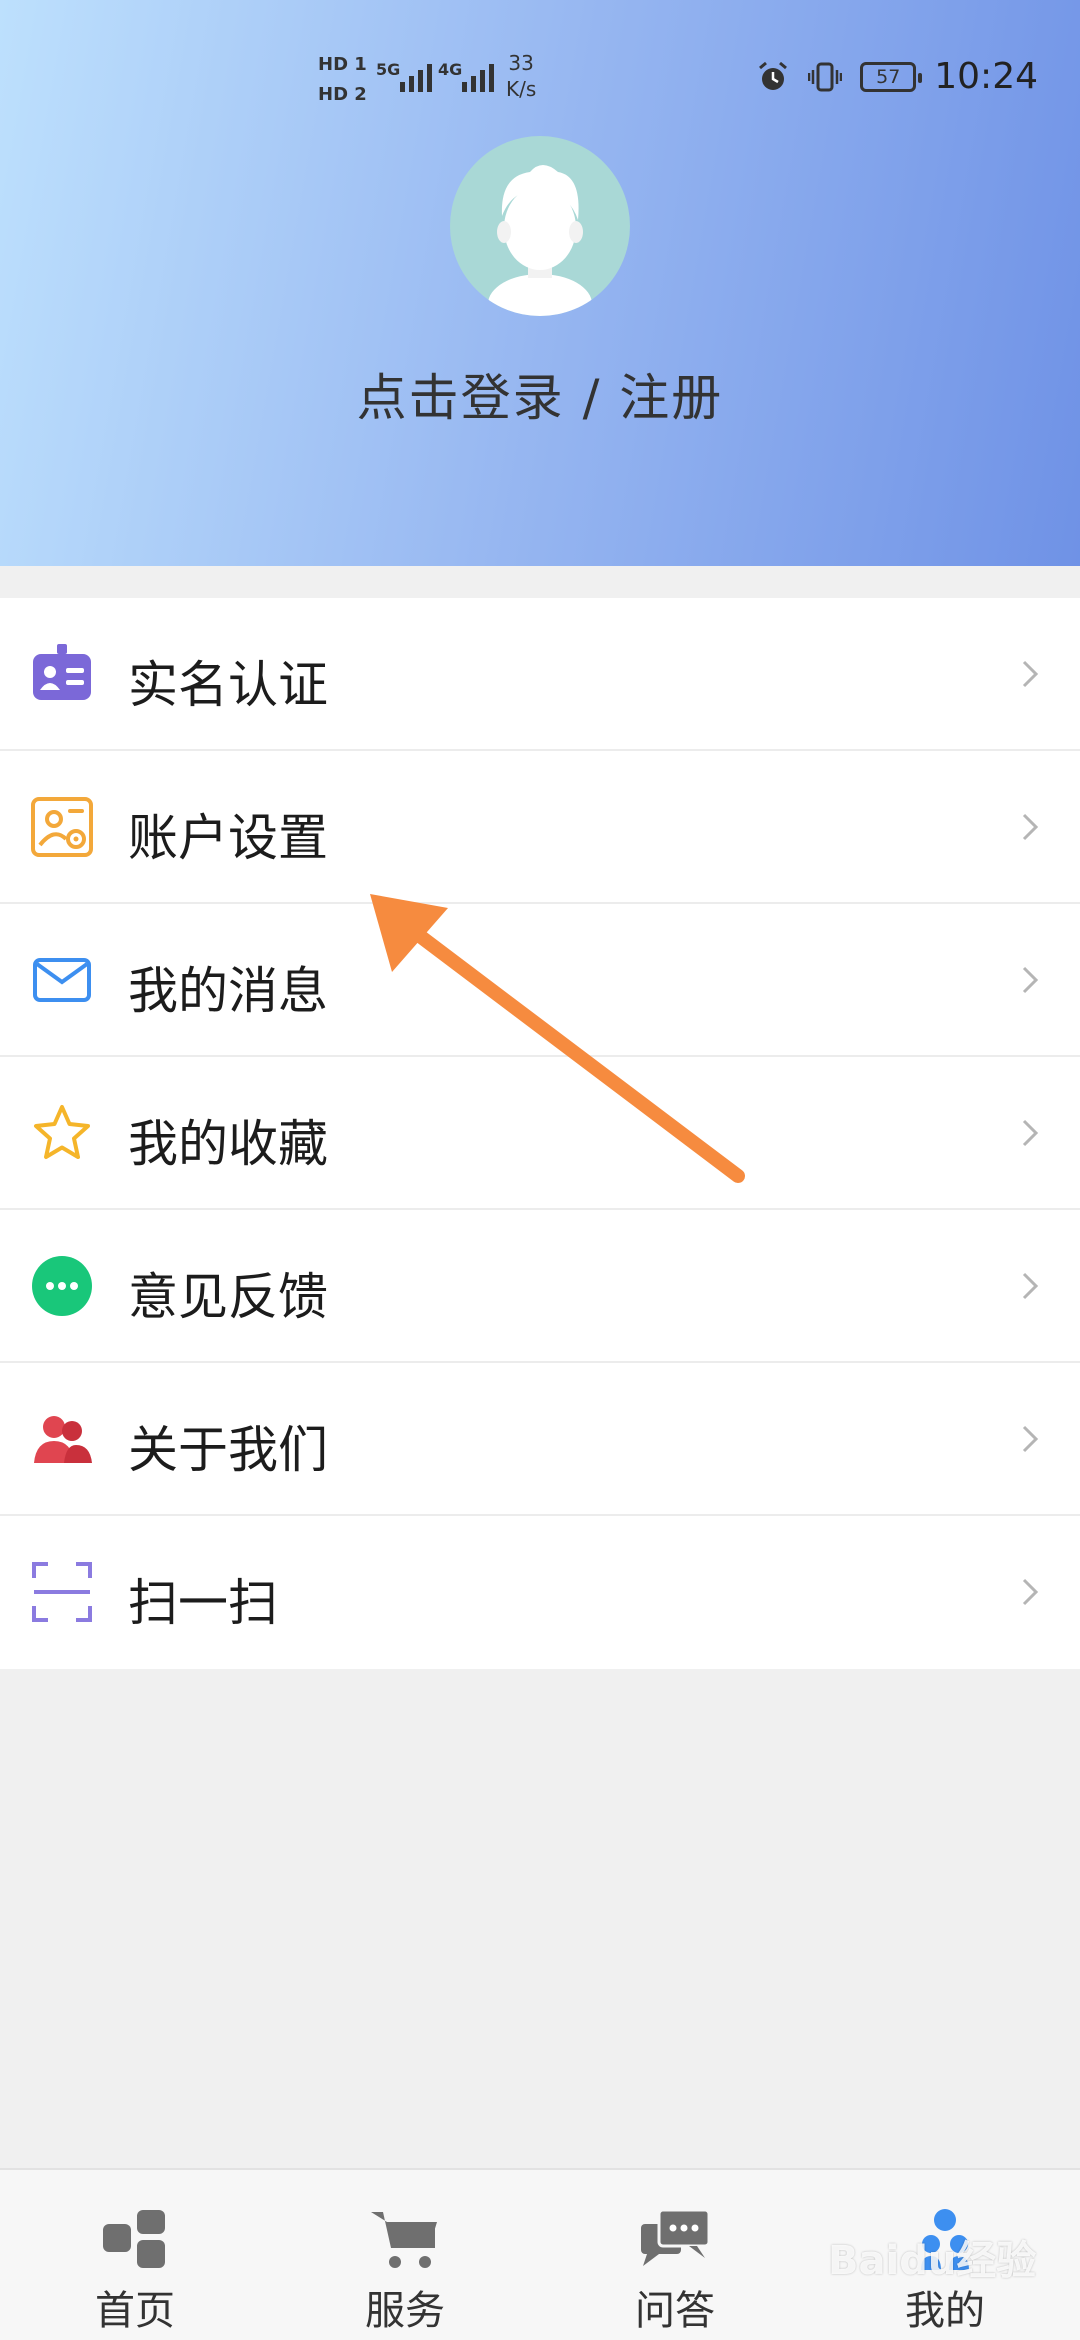 This screenshot has width=1080, height=2340. Describe the element at coordinates (342, 94) in the screenshot. I see `hd2-label: HD 2` at that location.